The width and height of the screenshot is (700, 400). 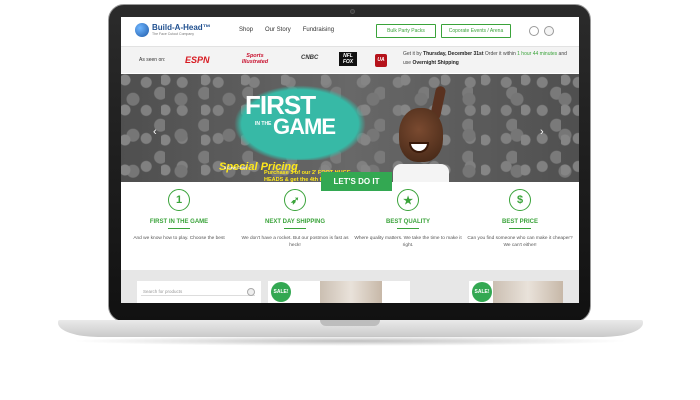 I want to click on shipping-method: Overnight Shipping, so click(x=435, y=63).